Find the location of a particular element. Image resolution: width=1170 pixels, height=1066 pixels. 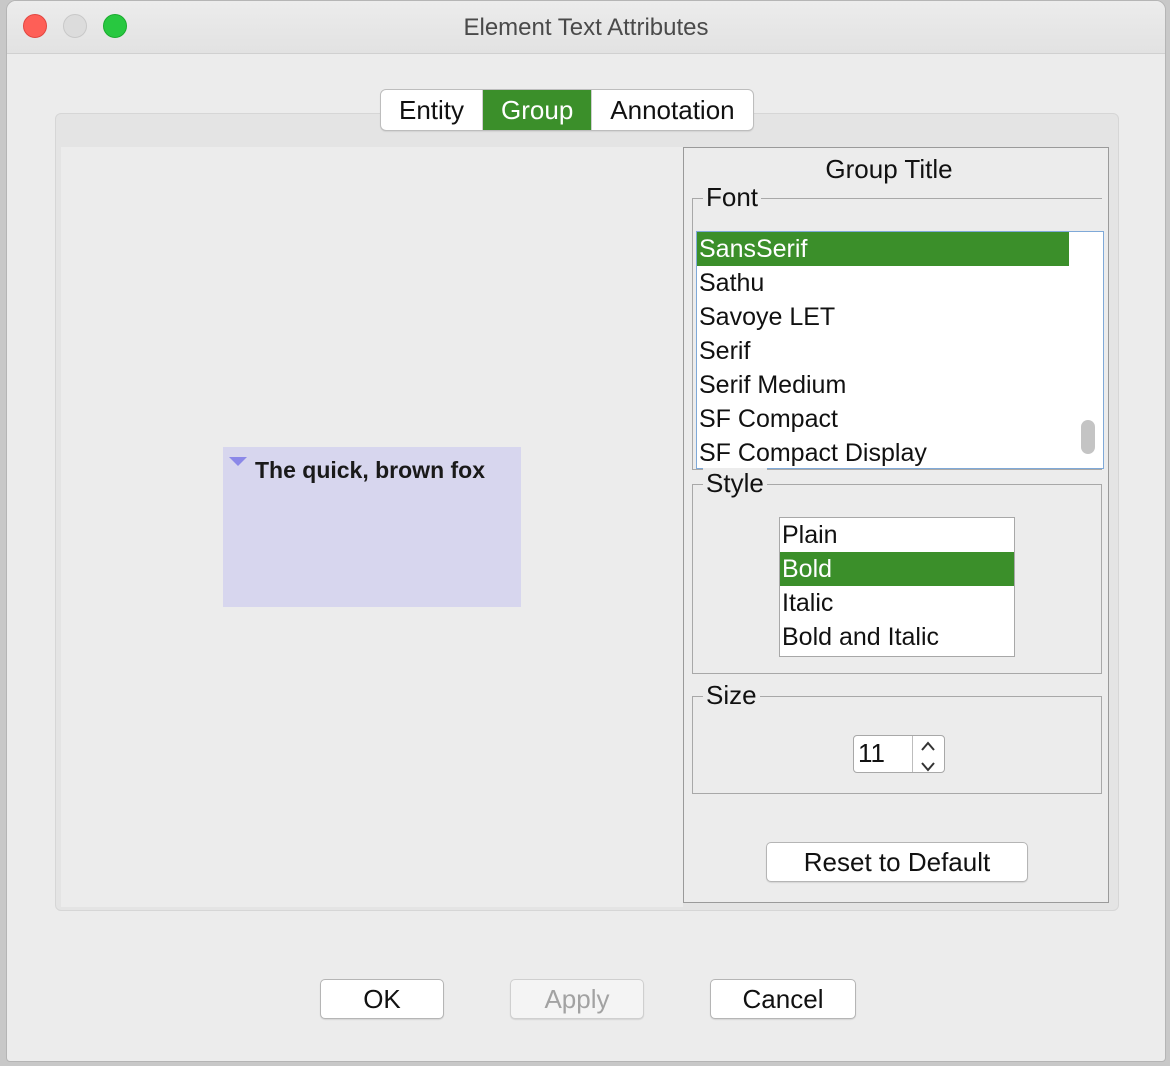

style-legend: Style is located at coordinates (735, 483).